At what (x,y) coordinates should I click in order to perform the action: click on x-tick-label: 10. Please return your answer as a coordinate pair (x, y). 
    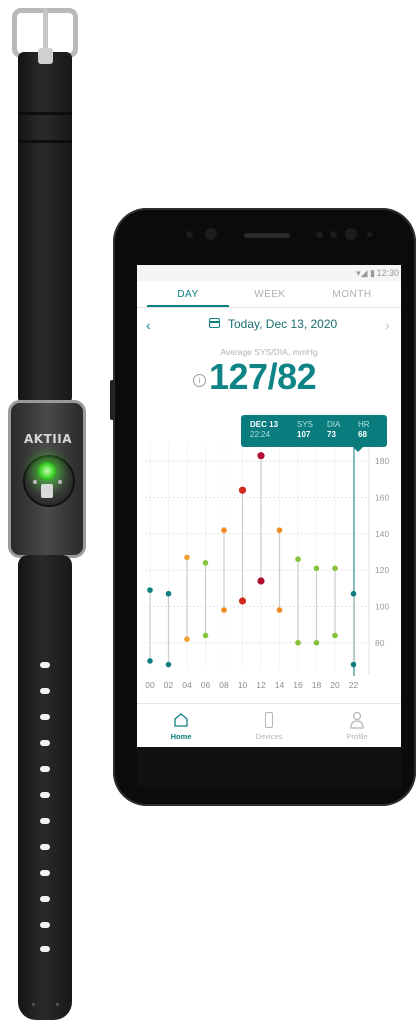
    Looking at the image, I should click on (243, 685).